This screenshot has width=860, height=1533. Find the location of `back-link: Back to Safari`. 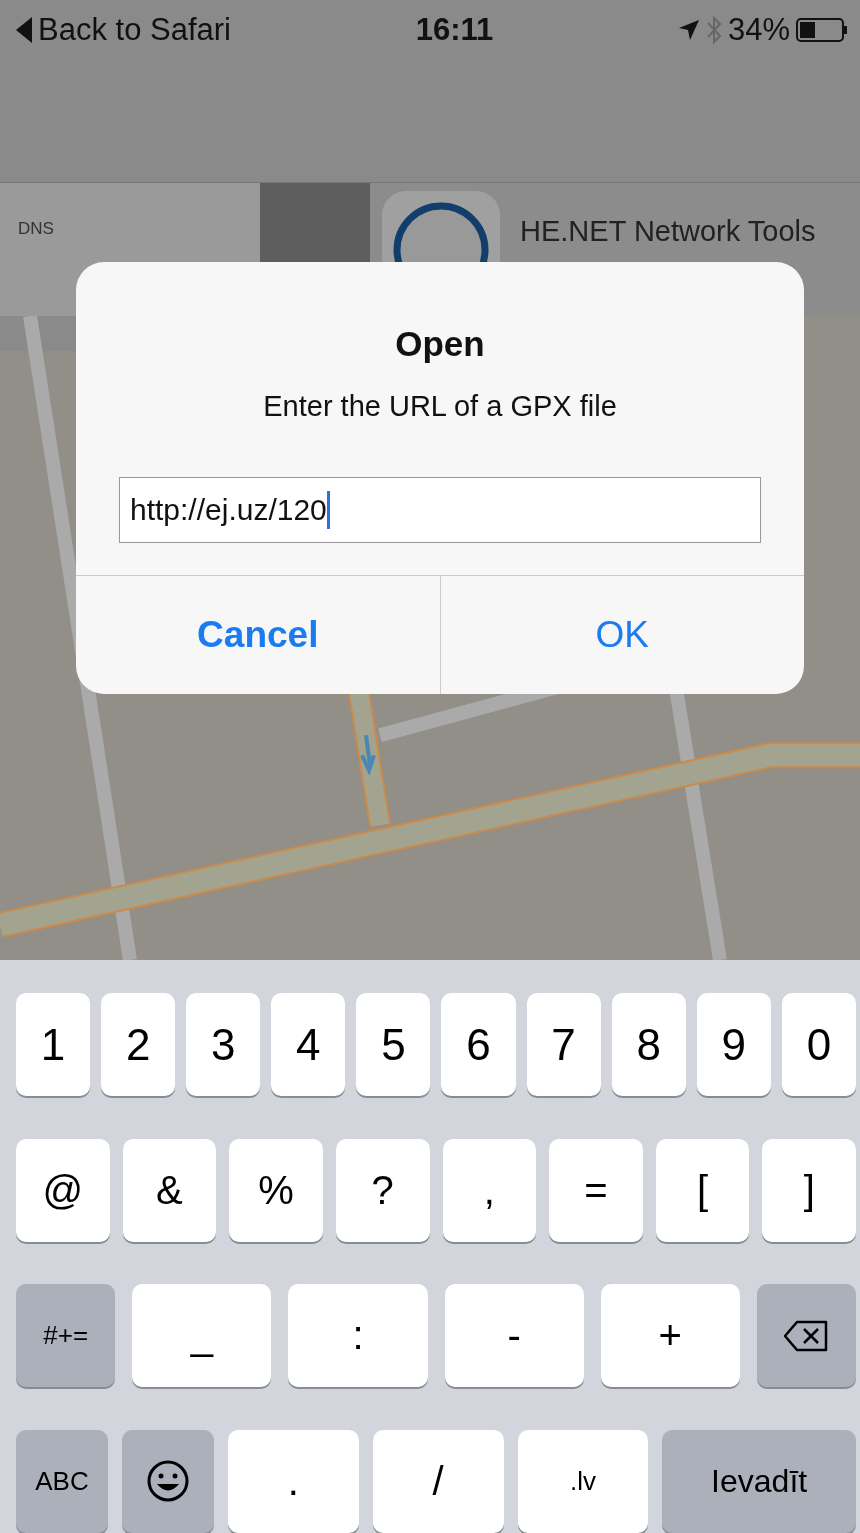

back-link: Back to Safari is located at coordinates (123, 30).